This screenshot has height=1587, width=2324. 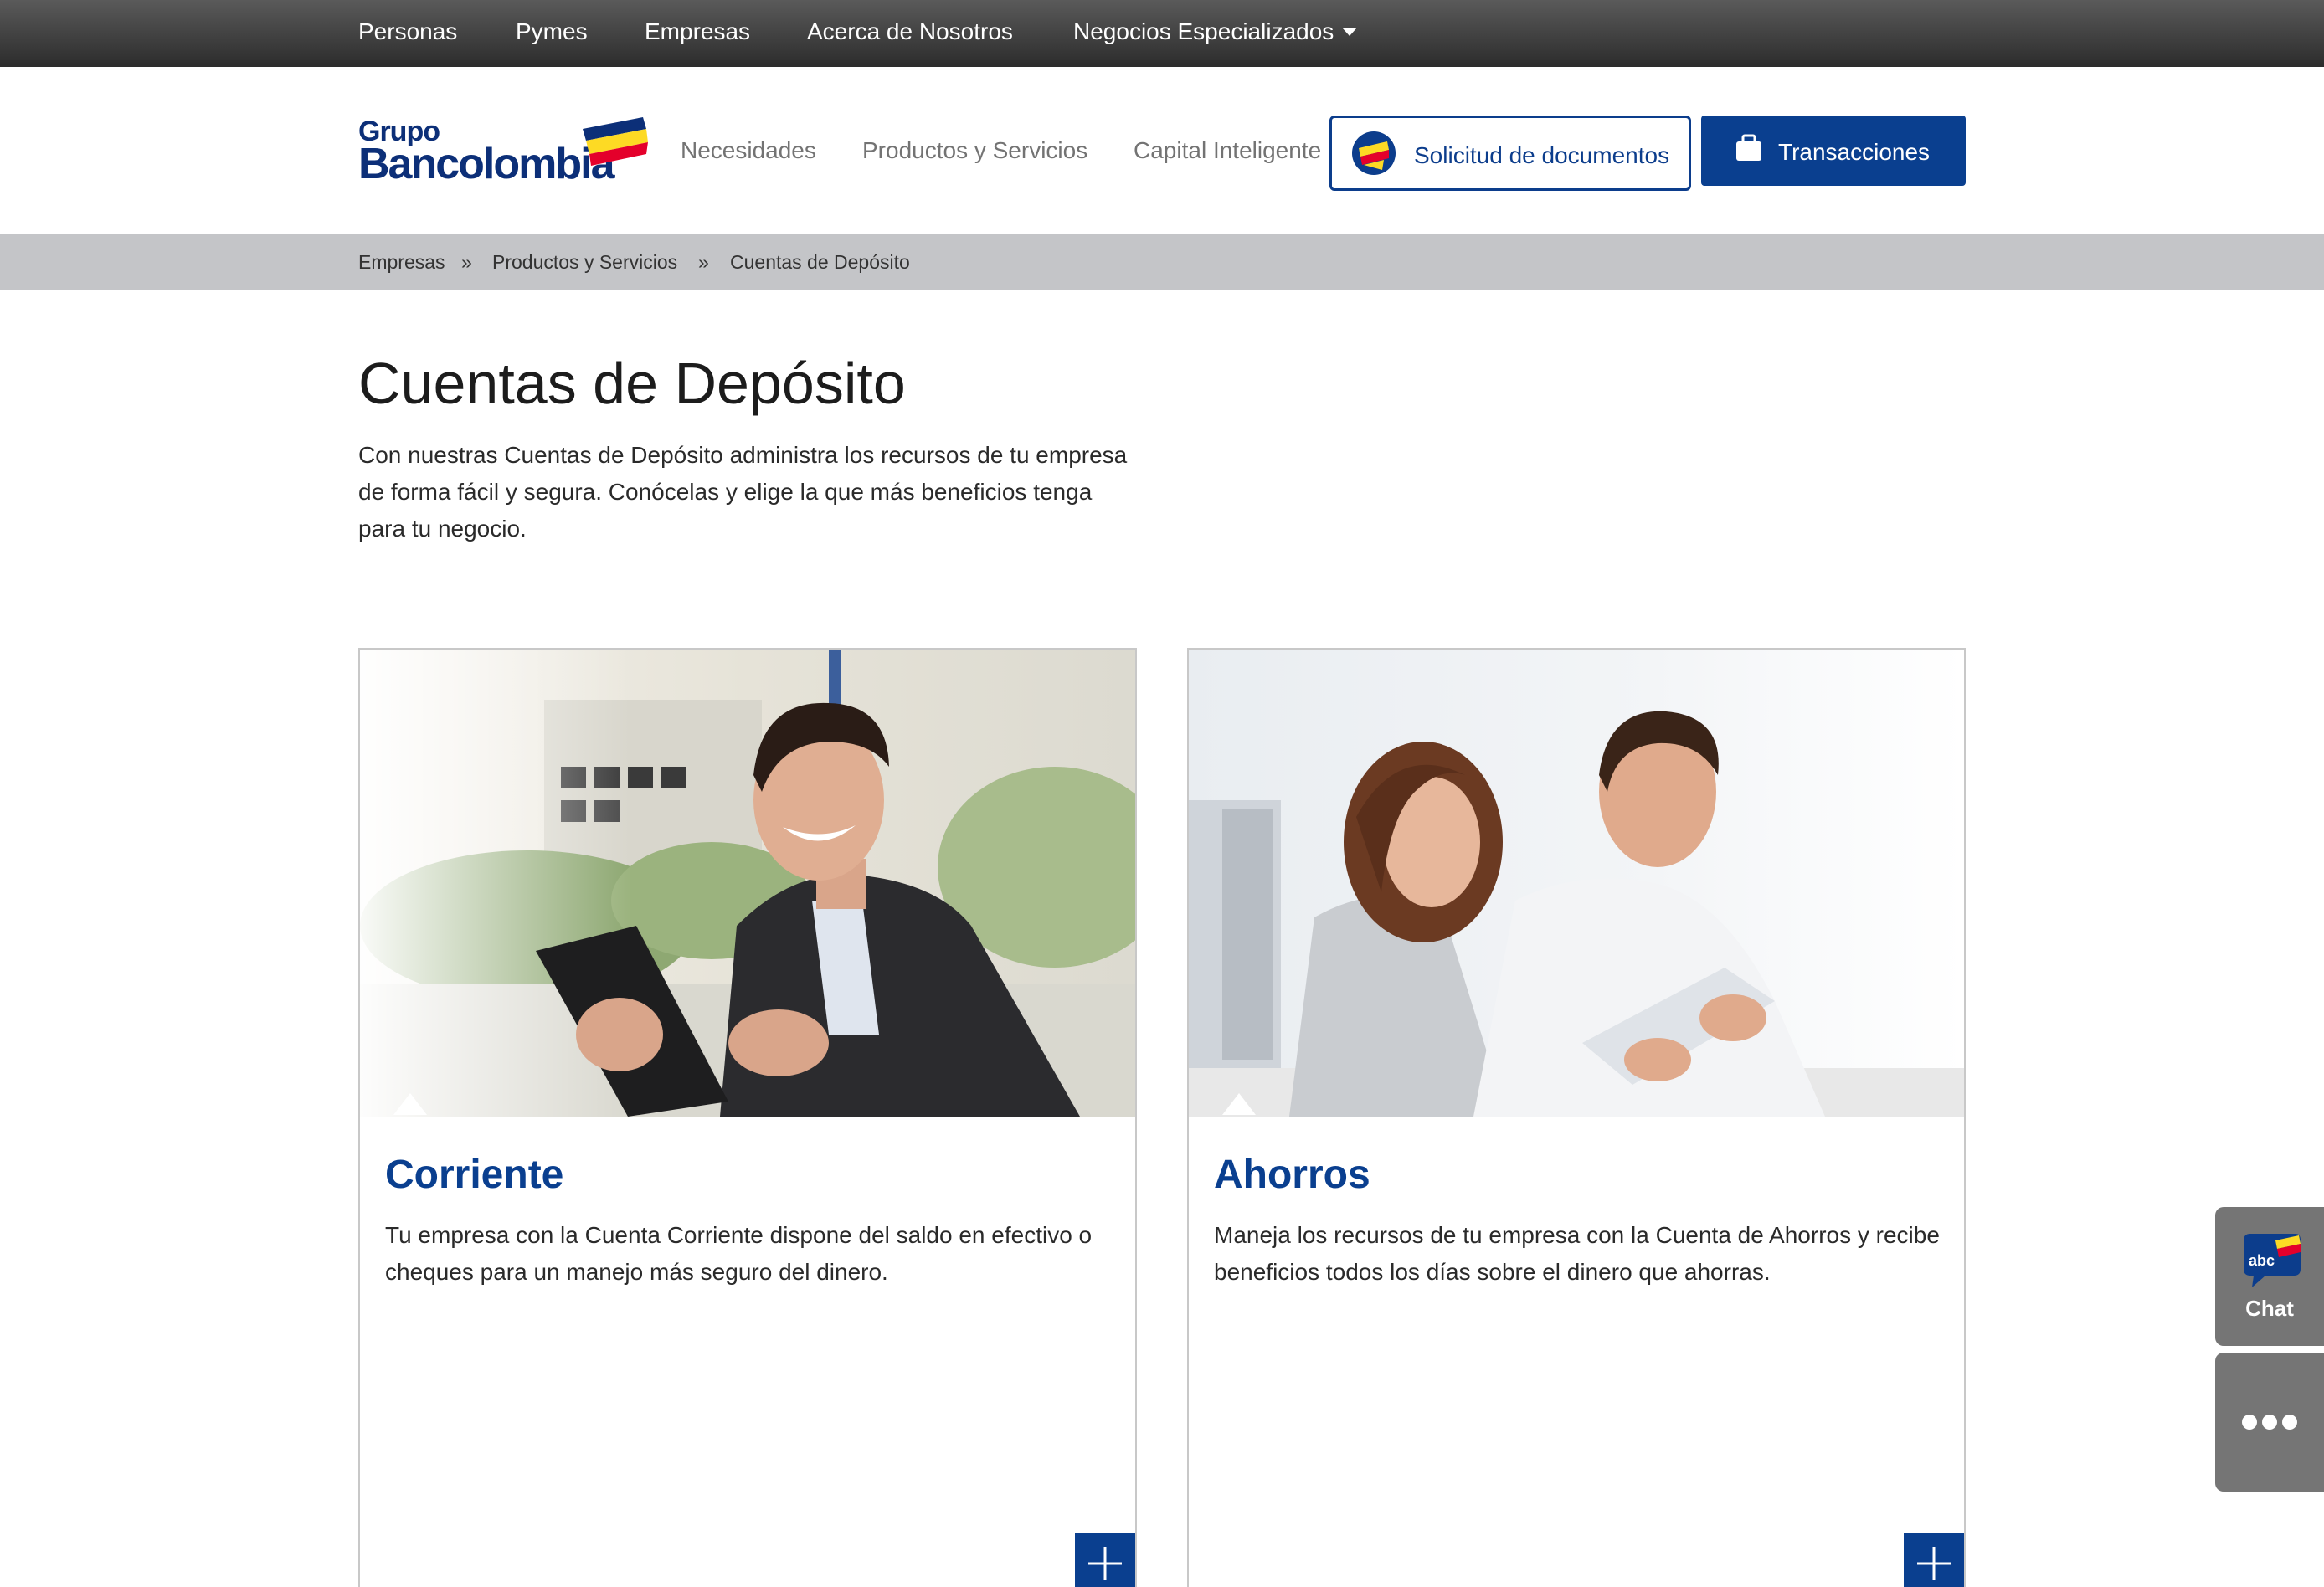 I want to click on solicitud-documentos-button: Solicitud de documentos, so click(x=1510, y=153).